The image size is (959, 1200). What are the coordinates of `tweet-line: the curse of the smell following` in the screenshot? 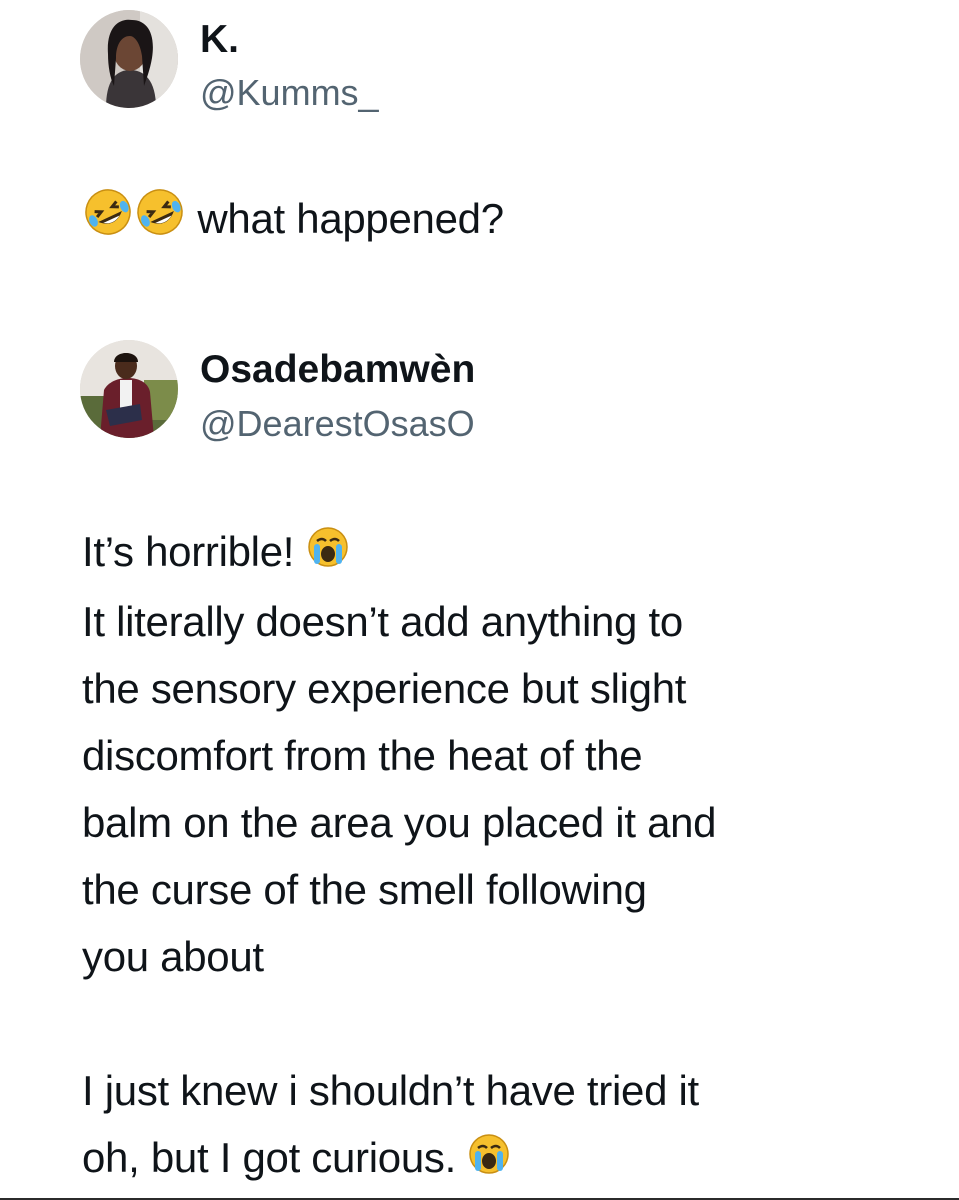 It's located at (364, 890).